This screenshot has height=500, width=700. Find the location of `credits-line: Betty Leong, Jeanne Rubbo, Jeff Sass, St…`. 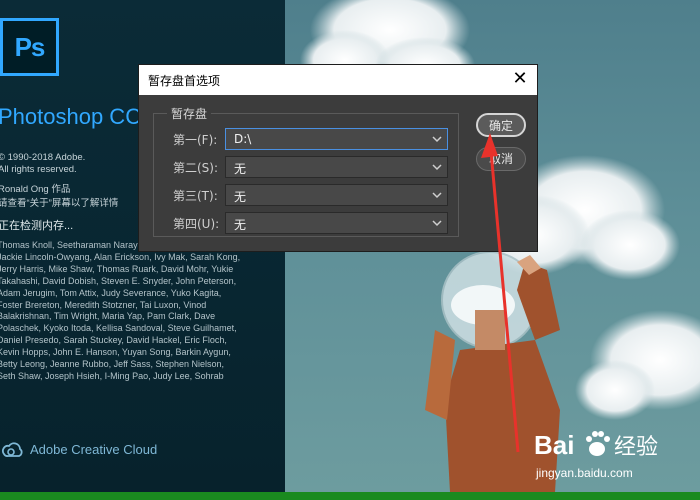

credits-line: Betty Leong, Jeanne Rubbo, Jeff Sass, St… is located at coordinates (112, 364).